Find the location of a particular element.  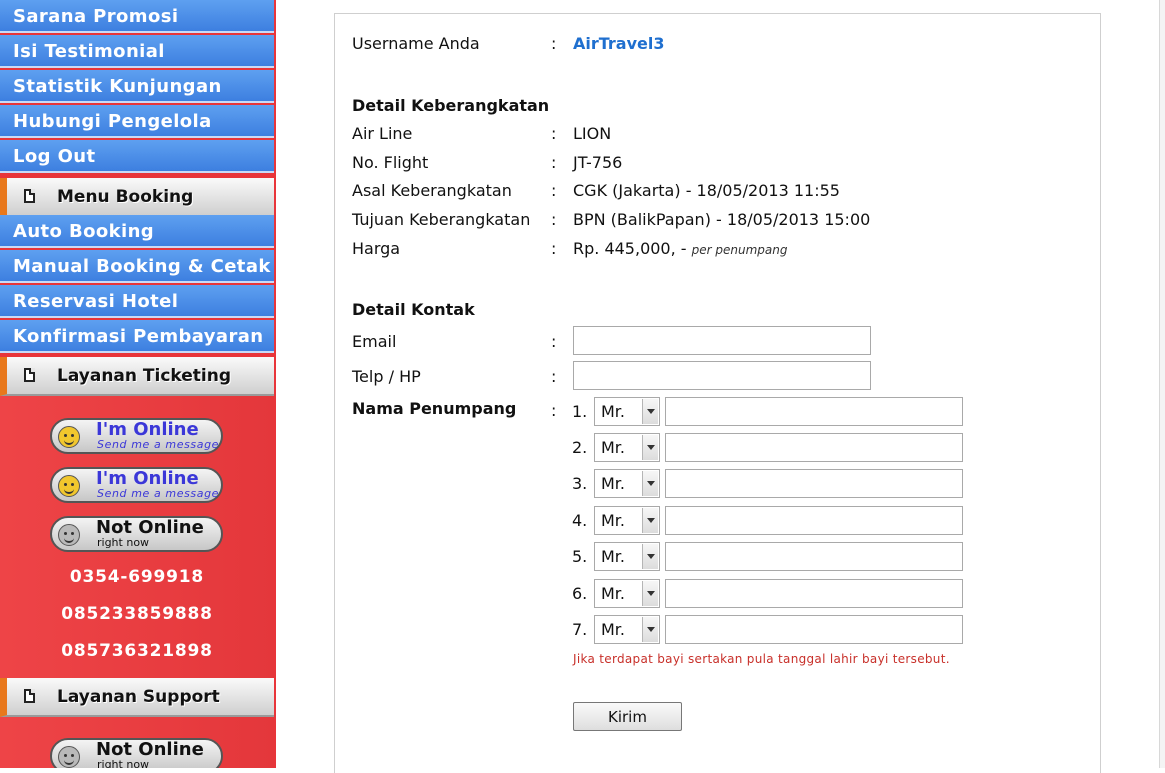

layanan-ticketing-title: Layanan Ticketing is located at coordinates (144, 376).